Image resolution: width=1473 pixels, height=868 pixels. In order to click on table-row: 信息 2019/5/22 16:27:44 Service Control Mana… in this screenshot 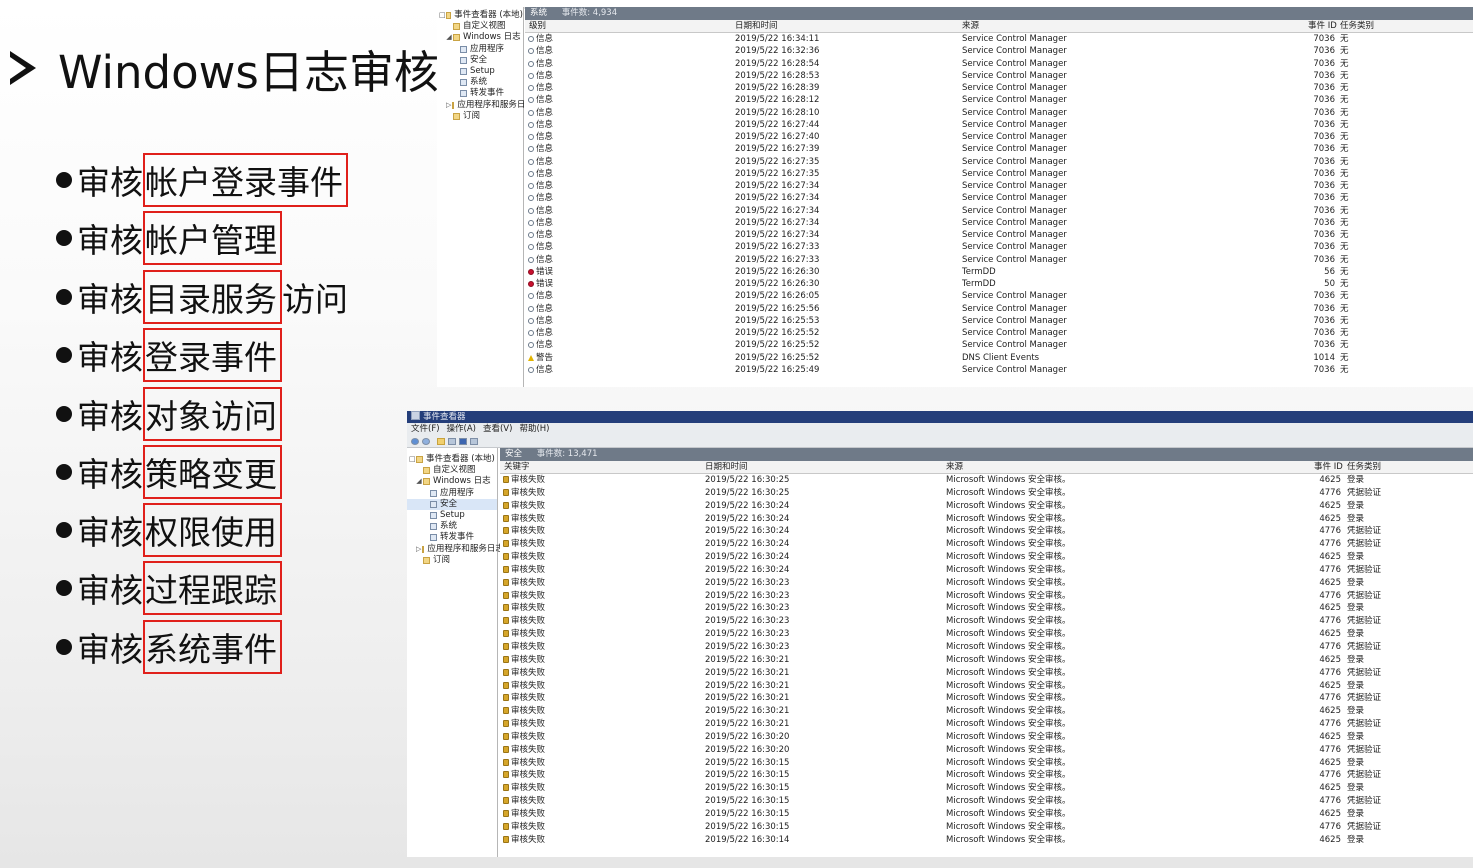, I will do `click(999, 125)`.